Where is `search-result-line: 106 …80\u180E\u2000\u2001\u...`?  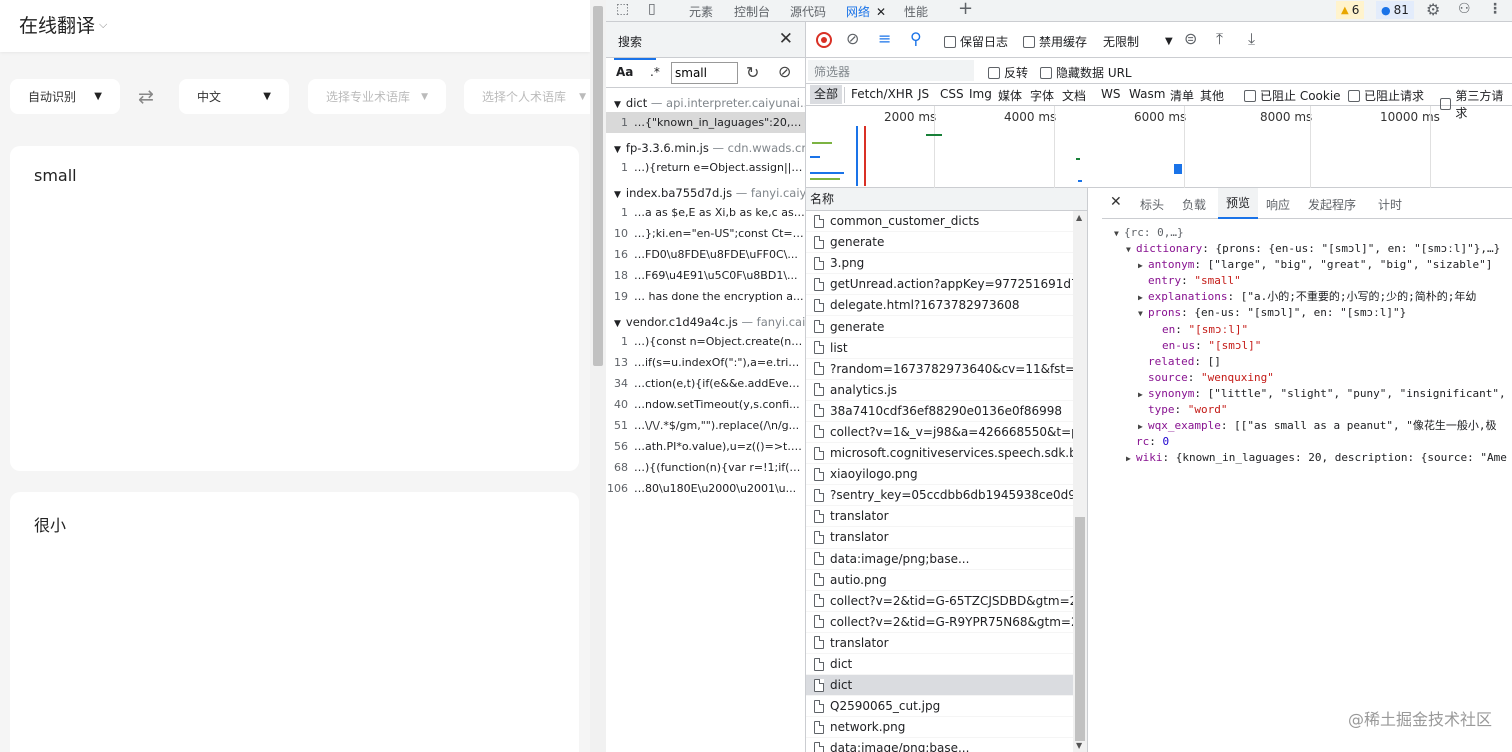 search-result-line: 106 …80\u180E\u2000\u2001\u... is located at coordinates (705, 488).